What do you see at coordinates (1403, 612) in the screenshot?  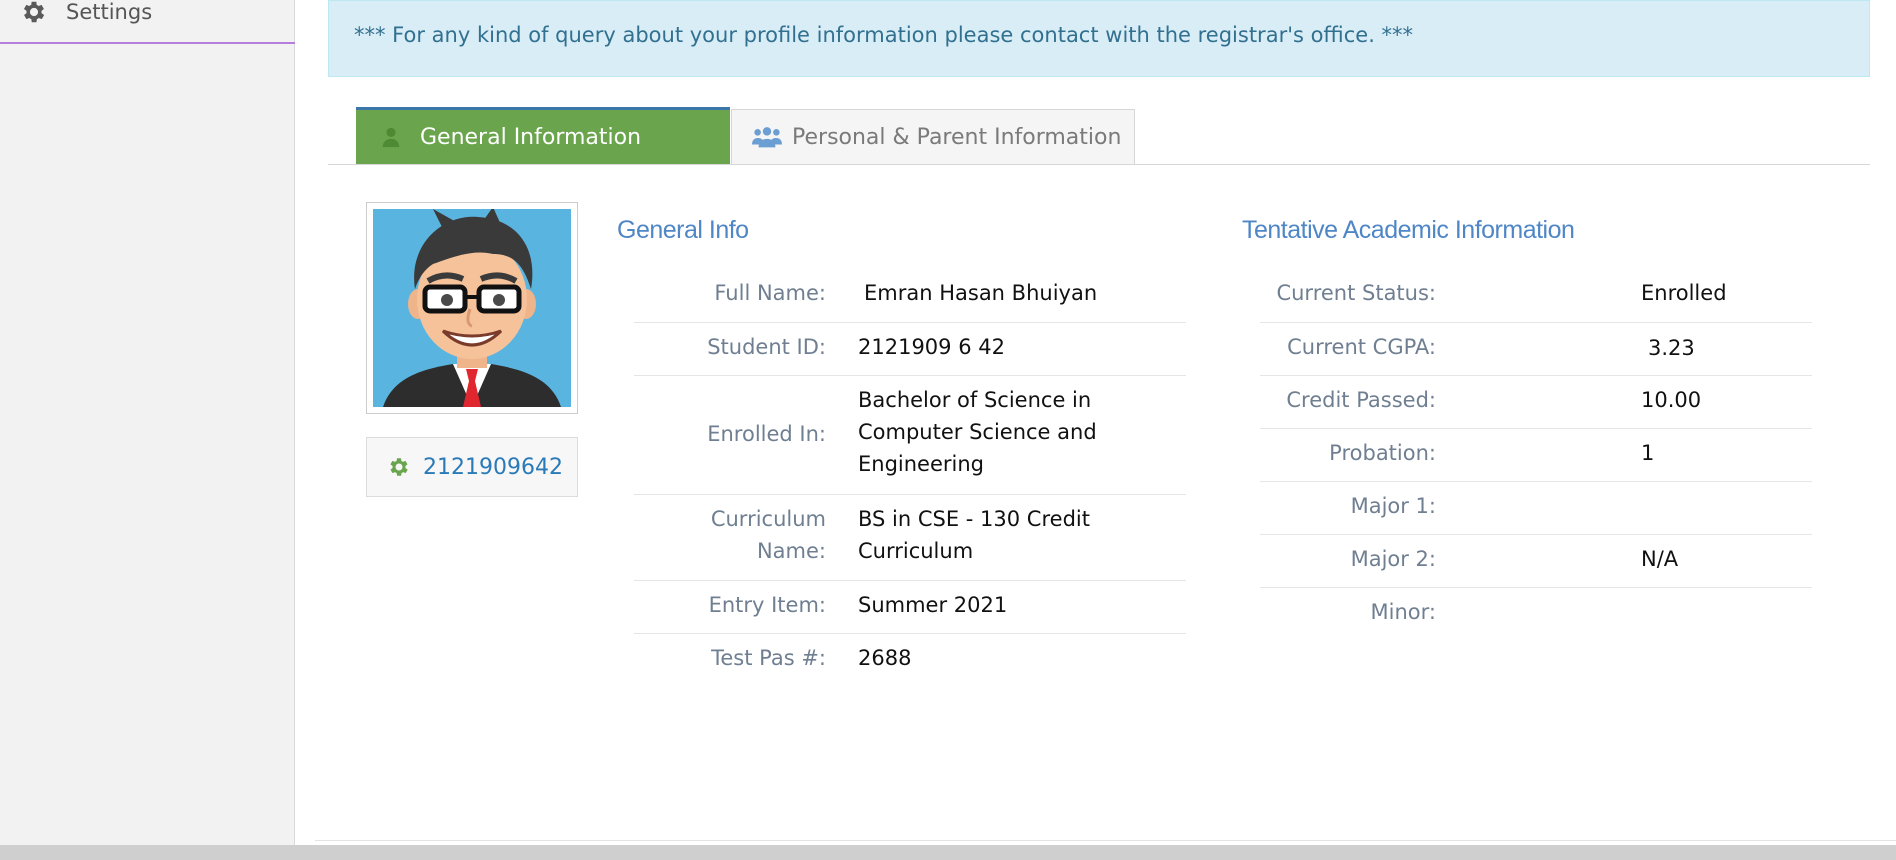 I see `info-label: Minor:` at bounding box center [1403, 612].